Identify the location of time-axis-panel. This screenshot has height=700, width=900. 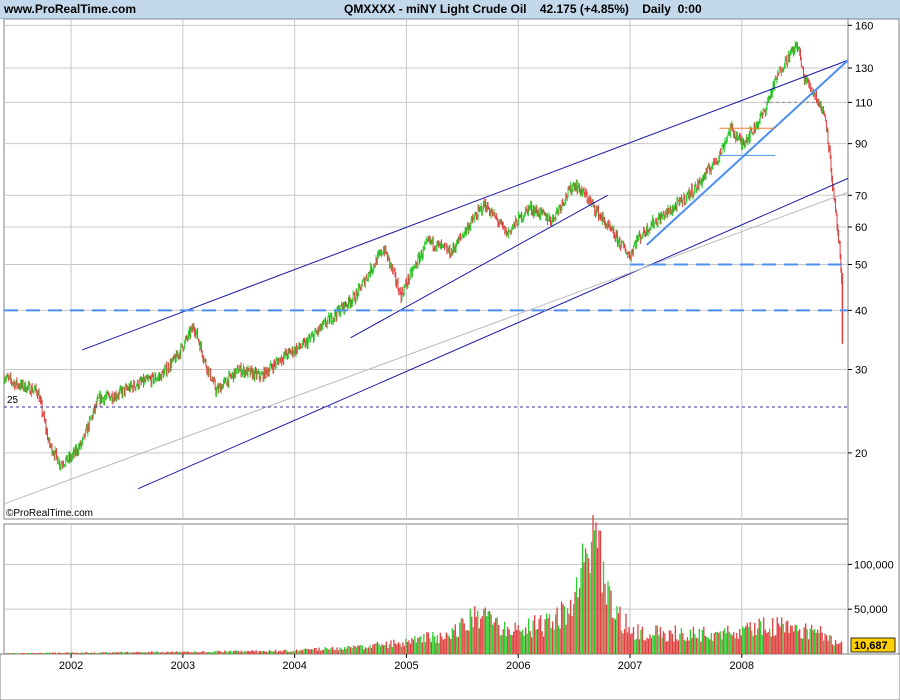
(450, 676).